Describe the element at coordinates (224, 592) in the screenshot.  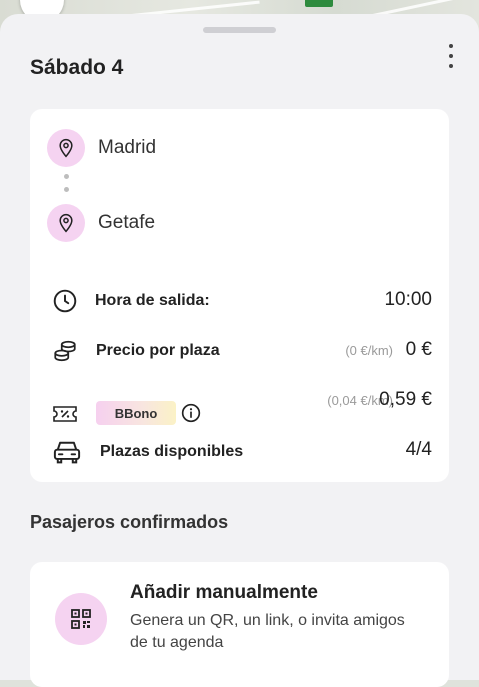
I see `add-manually-title: Añadir manualmente` at that location.